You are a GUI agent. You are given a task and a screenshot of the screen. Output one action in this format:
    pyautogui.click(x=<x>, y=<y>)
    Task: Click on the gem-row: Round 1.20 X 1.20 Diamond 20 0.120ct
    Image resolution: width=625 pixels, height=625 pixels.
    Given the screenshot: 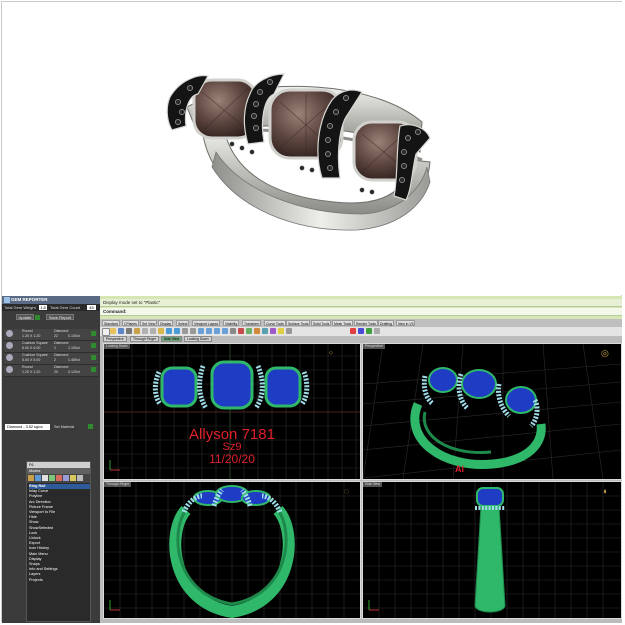 What is the action you would take?
    pyautogui.click(x=51, y=371)
    